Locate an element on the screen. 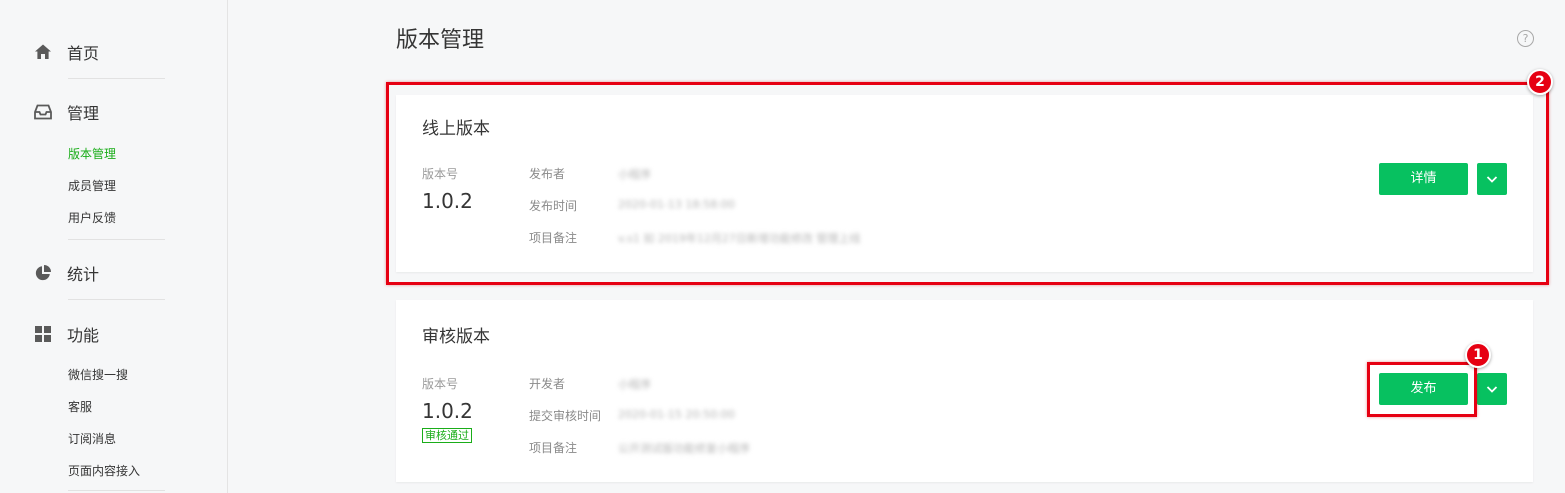 Image resolution: width=1565 pixels, height=493 pixels. home-icon is located at coordinates (43, 52).